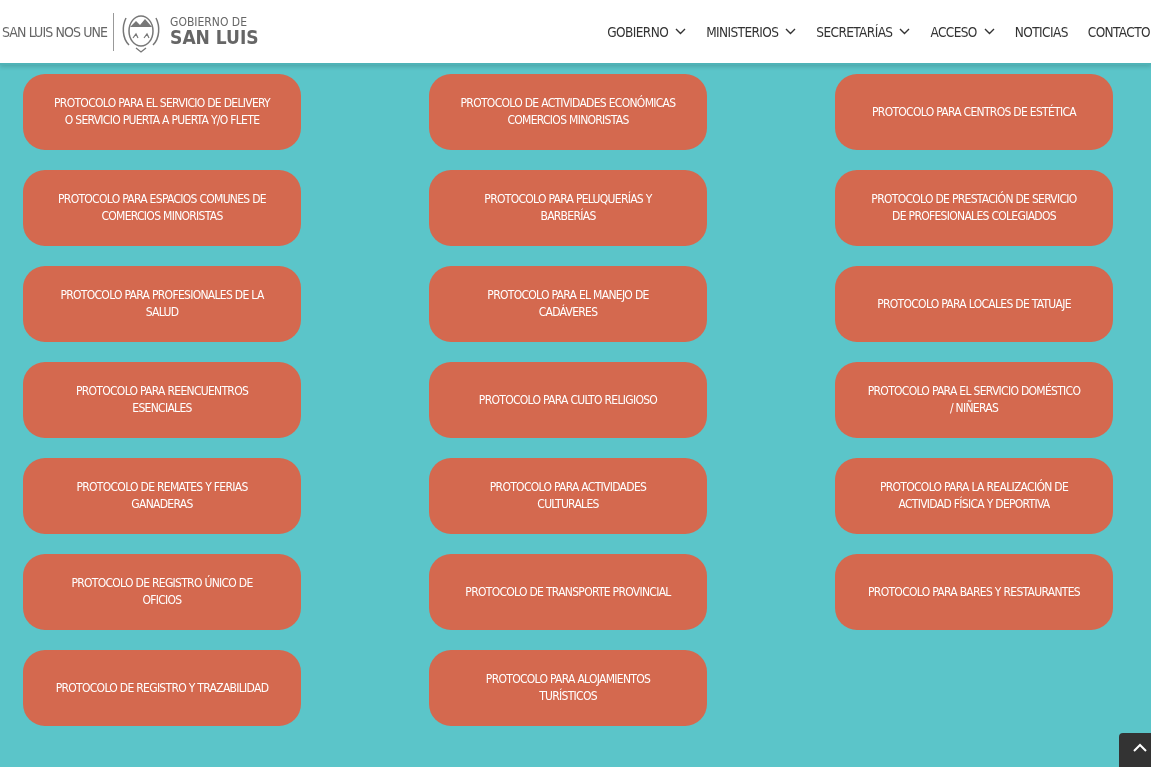 The width and height of the screenshot is (1151, 767). Describe the element at coordinates (962, 31) in the screenshot. I see `nav-link: ACCESO` at that location.